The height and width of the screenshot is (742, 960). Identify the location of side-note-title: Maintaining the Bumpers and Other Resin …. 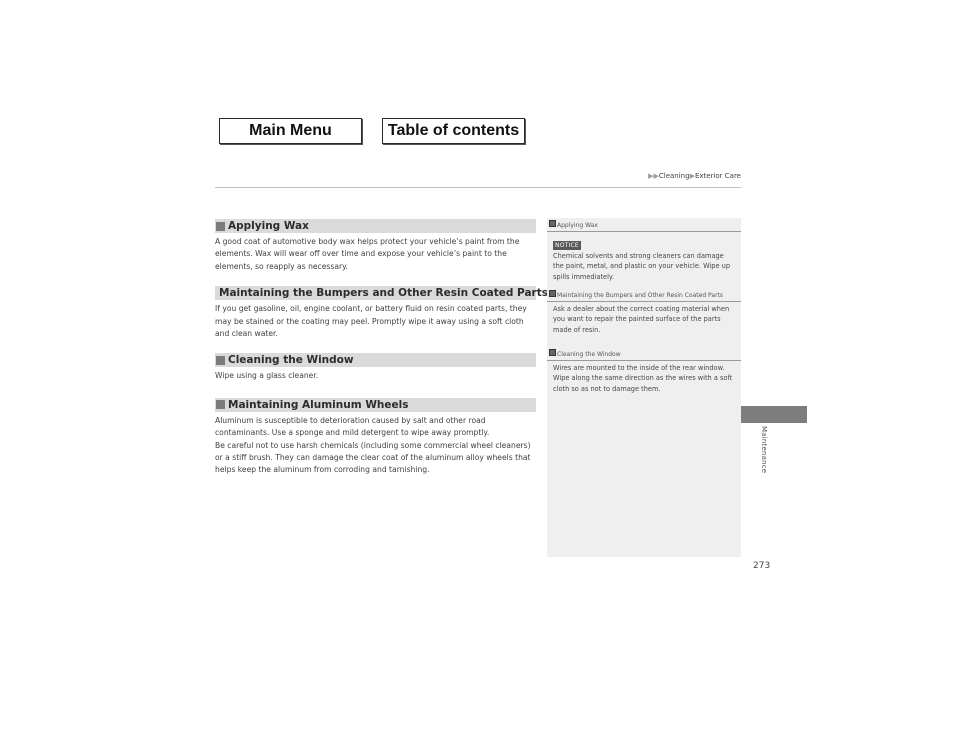
(644, 296).